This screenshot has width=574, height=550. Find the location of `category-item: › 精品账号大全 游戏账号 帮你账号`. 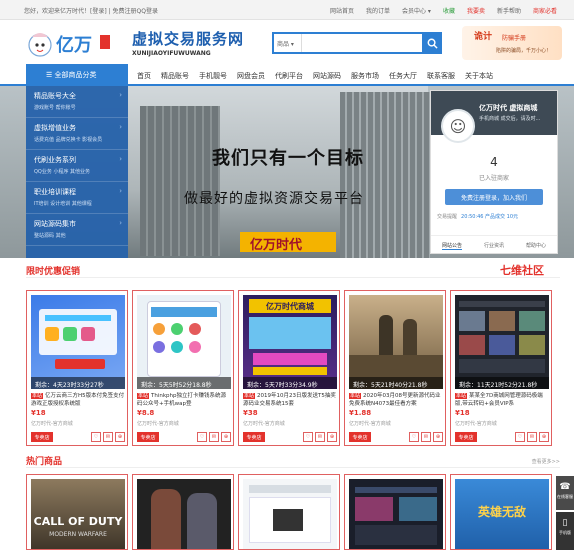

category-item: › 精品账号大全 游戏账号 帮你账号 is located at coordinates (77, 102).